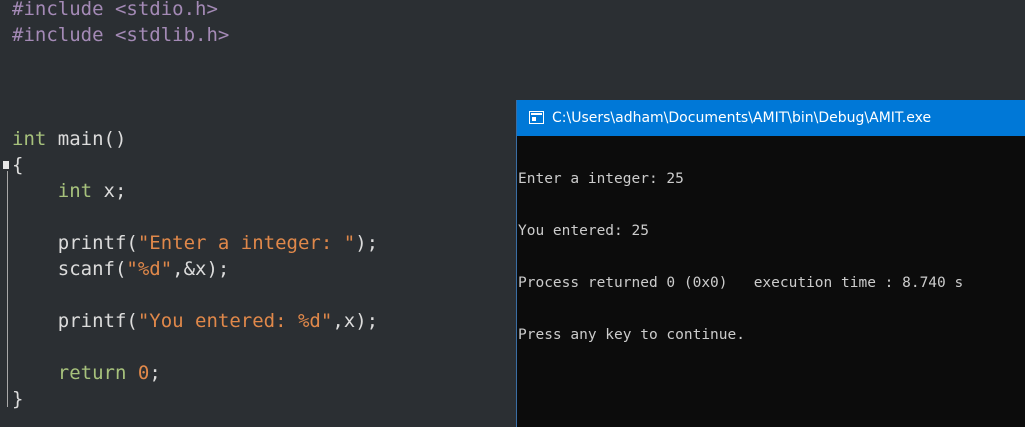  I want to click on statement-end: ;, so click(155, 373).